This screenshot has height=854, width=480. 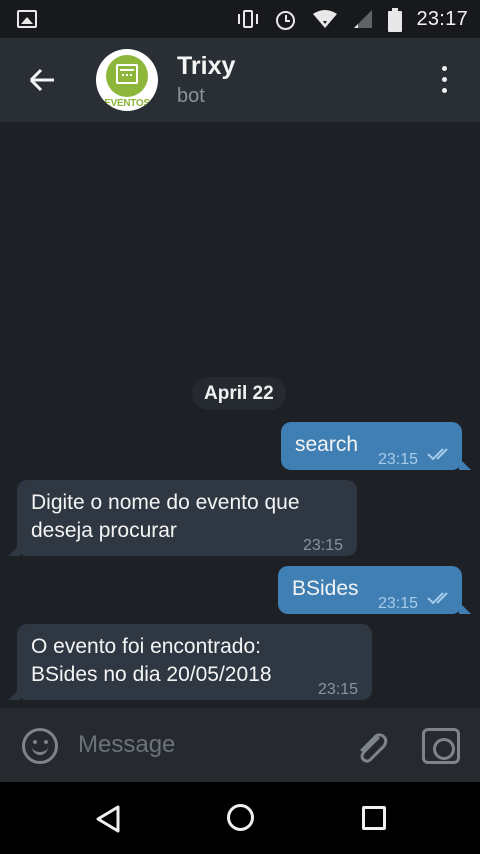 What do you see at coordinates (191, 96) in the screenshot?
I see `chat-subtitle: bot` at bounding box center [191, 96].